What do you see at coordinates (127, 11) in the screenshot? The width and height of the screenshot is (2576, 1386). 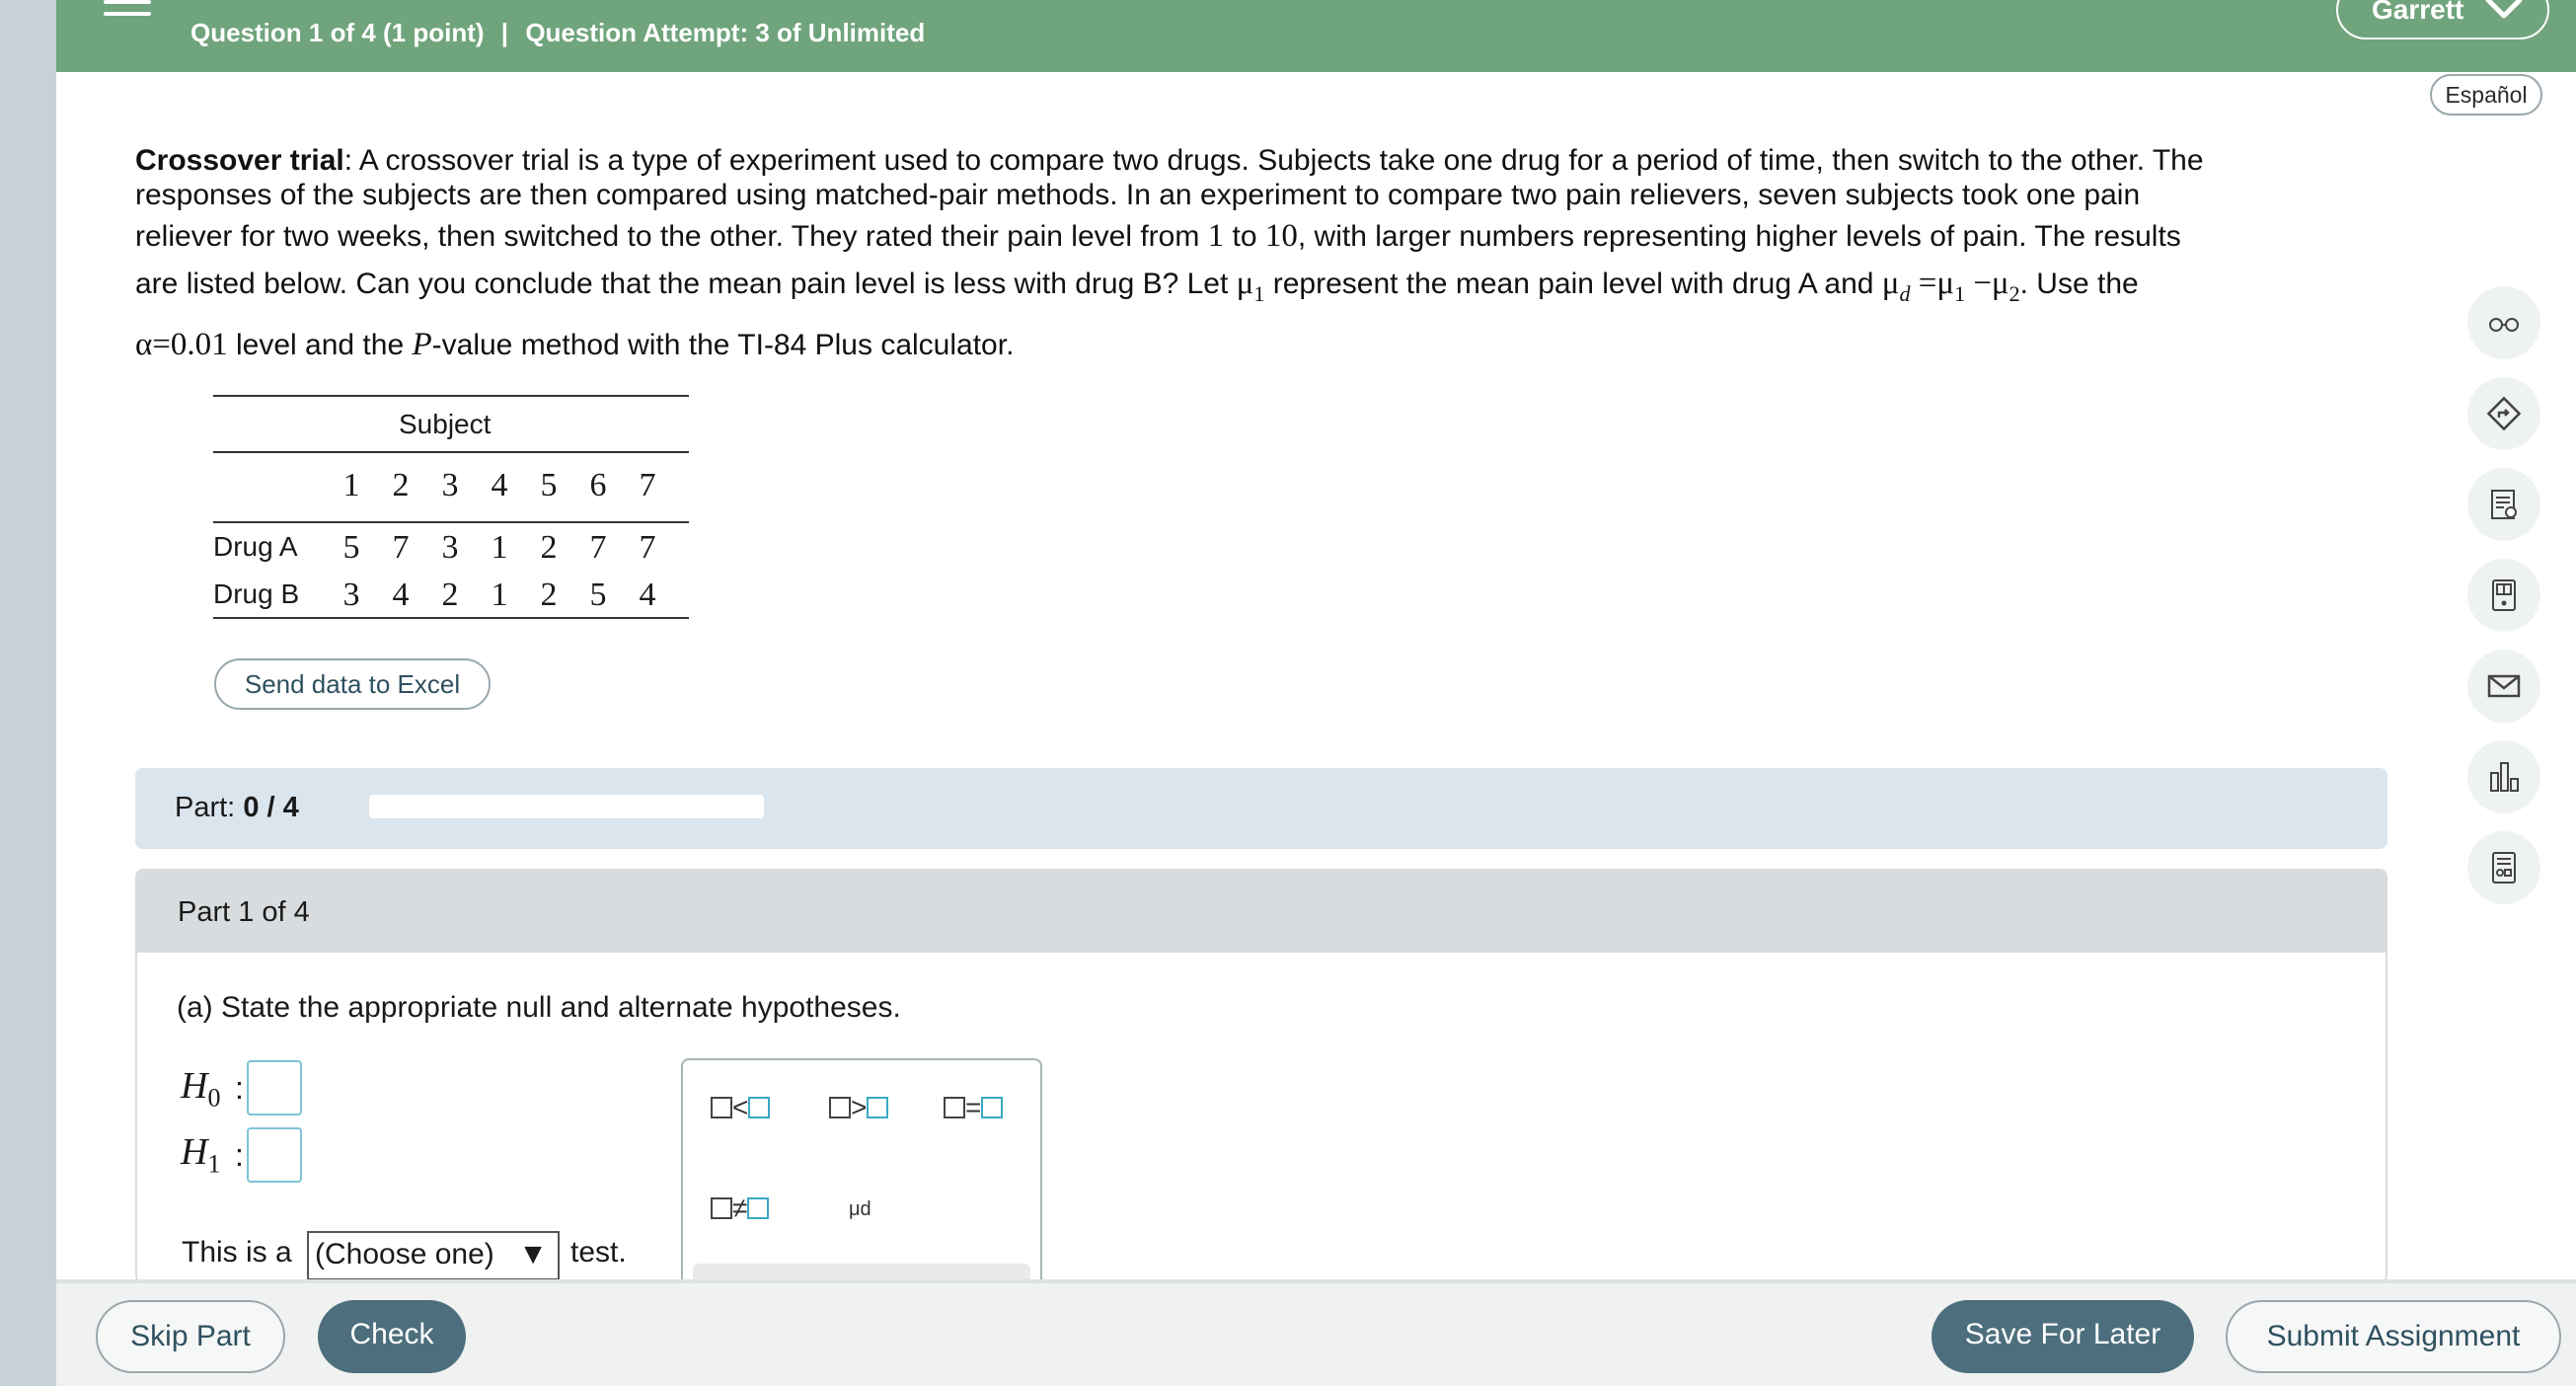 I see `hamburger-menu-icon` at bounding box center [127, 11].